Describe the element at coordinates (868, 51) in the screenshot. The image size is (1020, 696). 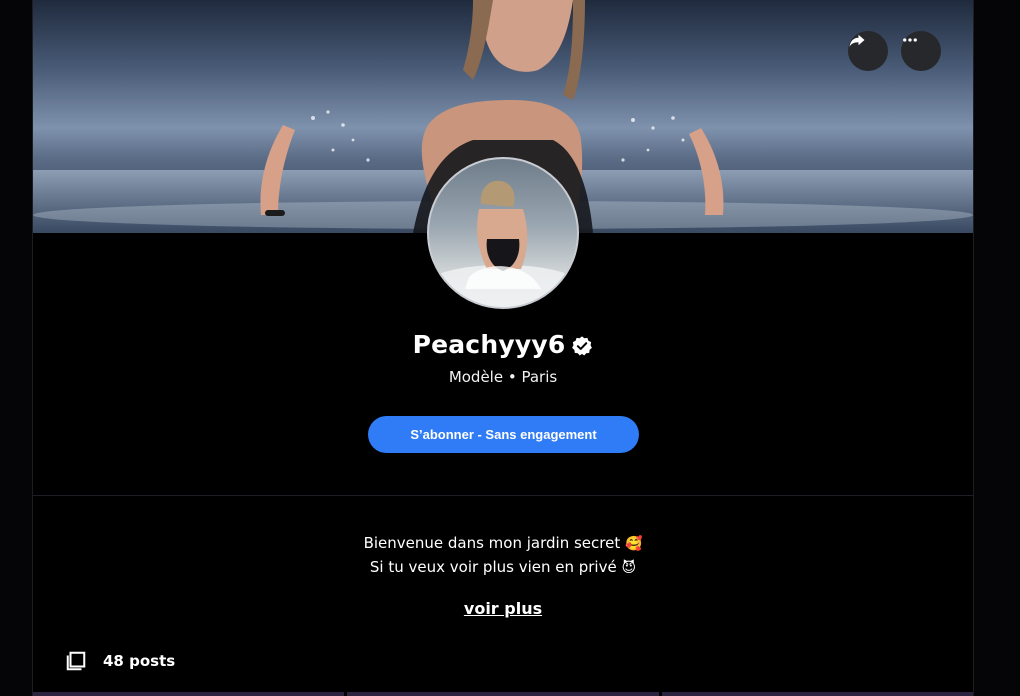
I see `share-button` at that location.